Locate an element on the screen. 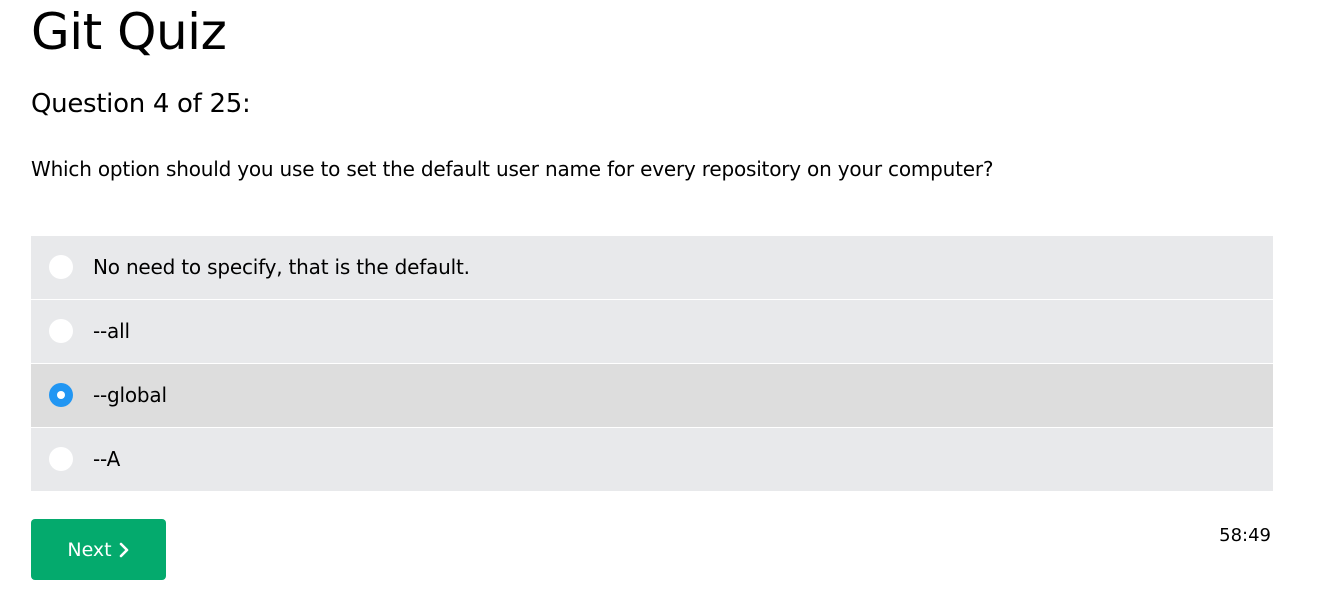 The image size is (1317, 593). answer-option-1: No need to specify, that is the default. is located at coordinates (652, 268).